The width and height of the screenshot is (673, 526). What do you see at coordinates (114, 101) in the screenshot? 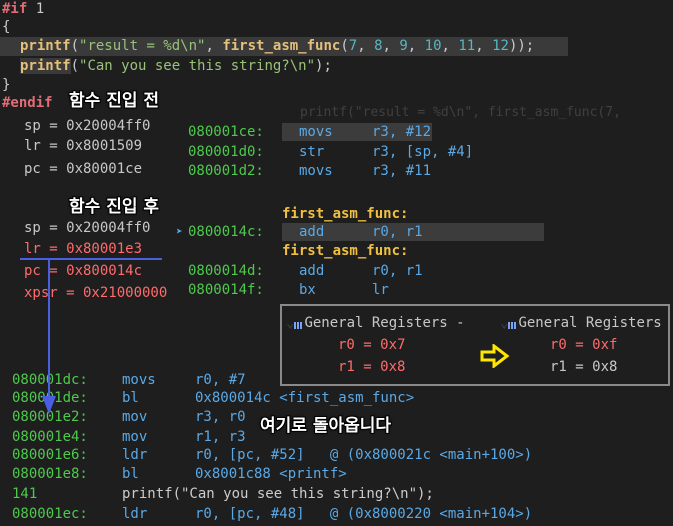
I see `label-before-call: 함수 진입 전` at bounding box center [114, 101].